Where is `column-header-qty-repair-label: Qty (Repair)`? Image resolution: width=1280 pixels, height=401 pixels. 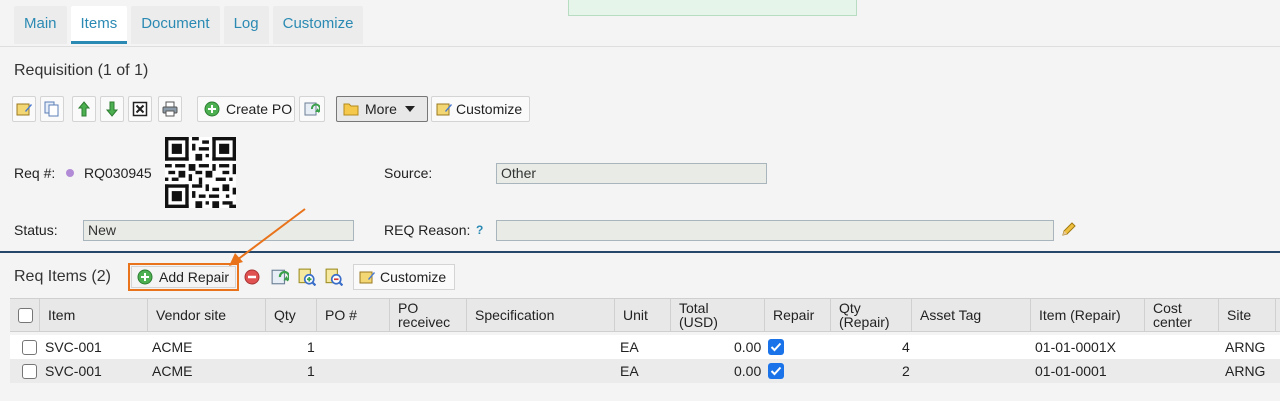
column-header-qty-repair-label: Qty (Repair) is located at coordinates (864, 315).